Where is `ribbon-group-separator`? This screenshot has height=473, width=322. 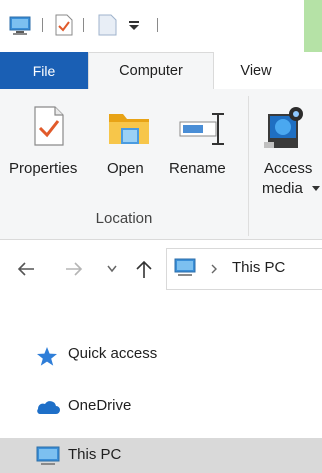
ribbon-group-separator is located at coordinates (248, 166).